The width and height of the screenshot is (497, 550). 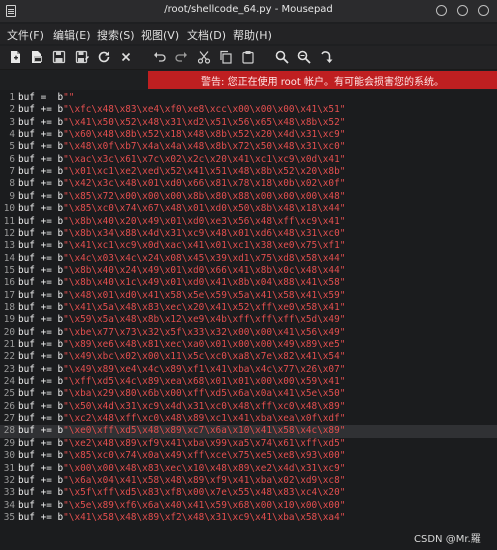 What do you see at coordinates (326, 57) in the screenshot?
I see `goto-icon` at bounding box center [326, 57].